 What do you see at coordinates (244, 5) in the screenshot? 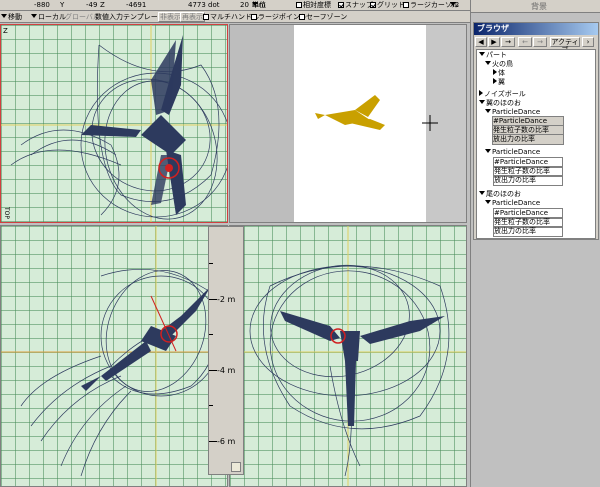
I see `step-value: 20` at bounding box center [244, 5].